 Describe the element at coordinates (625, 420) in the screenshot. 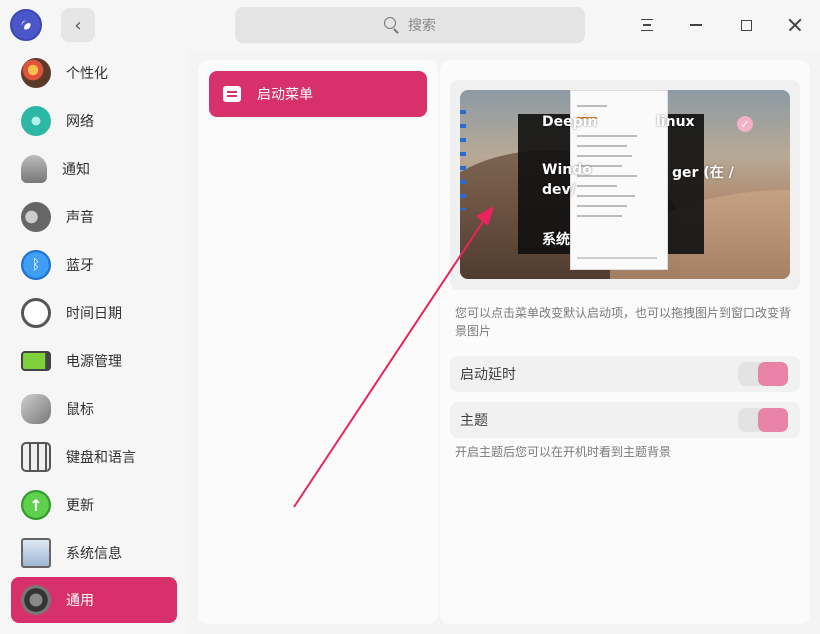

I see `theme-row: 主题` at that location.